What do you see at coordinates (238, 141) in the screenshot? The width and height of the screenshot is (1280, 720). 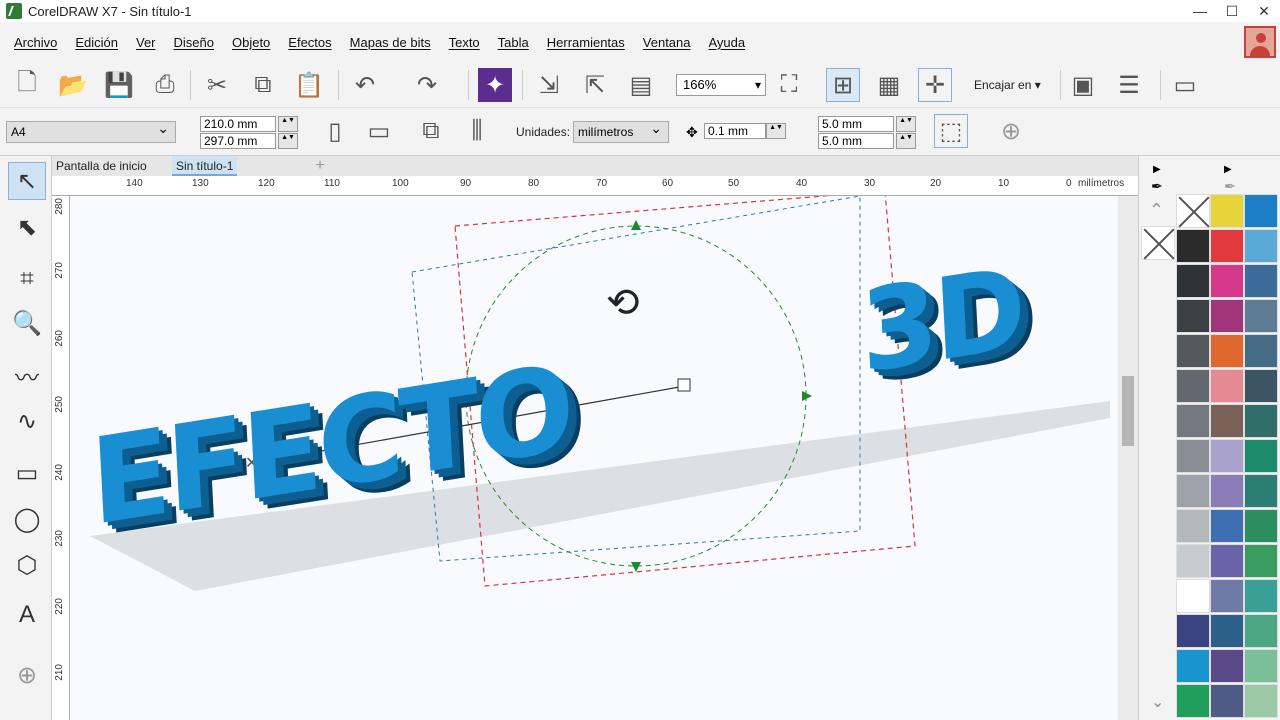 I see `page-height-field: 297.0 mm` at bounding box center [238, 141].